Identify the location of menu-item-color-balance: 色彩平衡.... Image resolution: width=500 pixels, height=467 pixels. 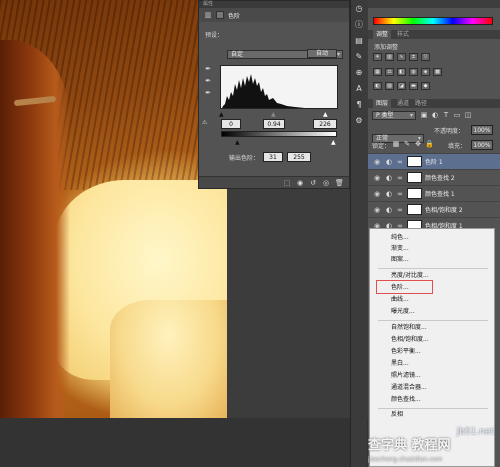
(406, 352).